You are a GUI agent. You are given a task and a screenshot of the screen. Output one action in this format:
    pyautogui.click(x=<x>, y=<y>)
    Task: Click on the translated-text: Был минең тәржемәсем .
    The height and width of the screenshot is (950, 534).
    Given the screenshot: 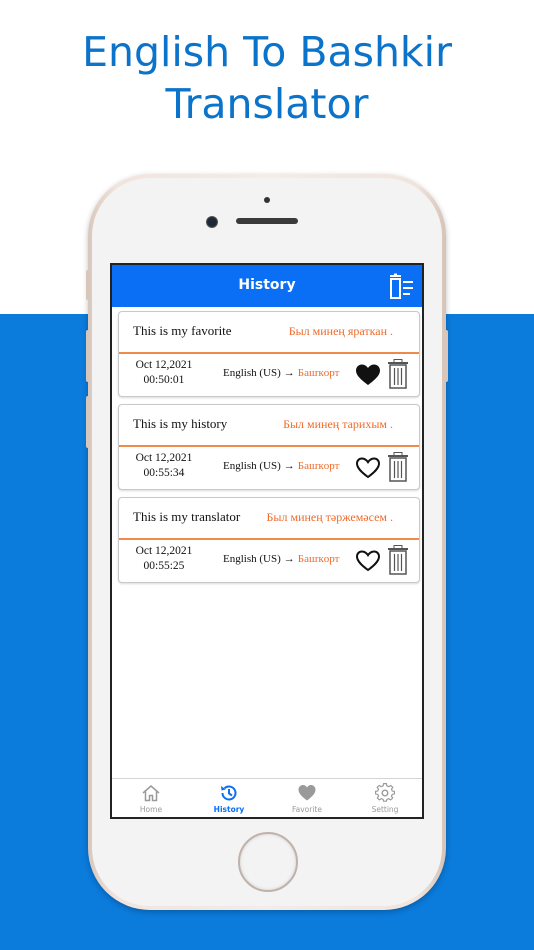 What is the action you would take?
    pyautogui.click(x=329, y=517)
    